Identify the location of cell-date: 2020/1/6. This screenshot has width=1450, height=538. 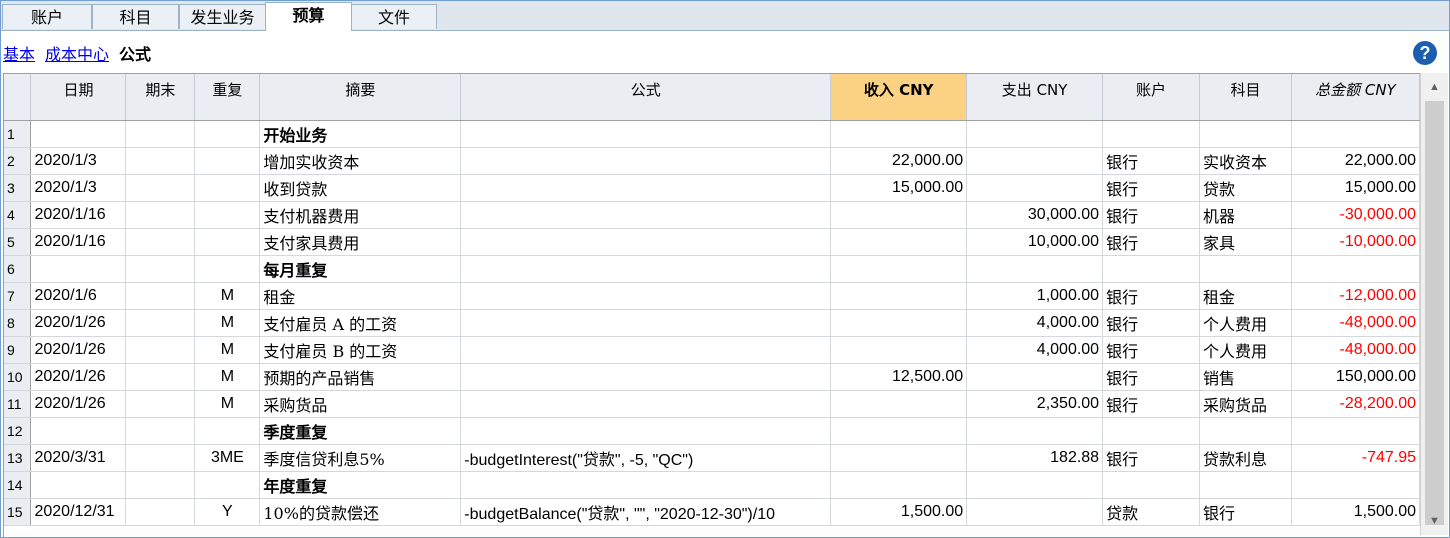
(78, 296).